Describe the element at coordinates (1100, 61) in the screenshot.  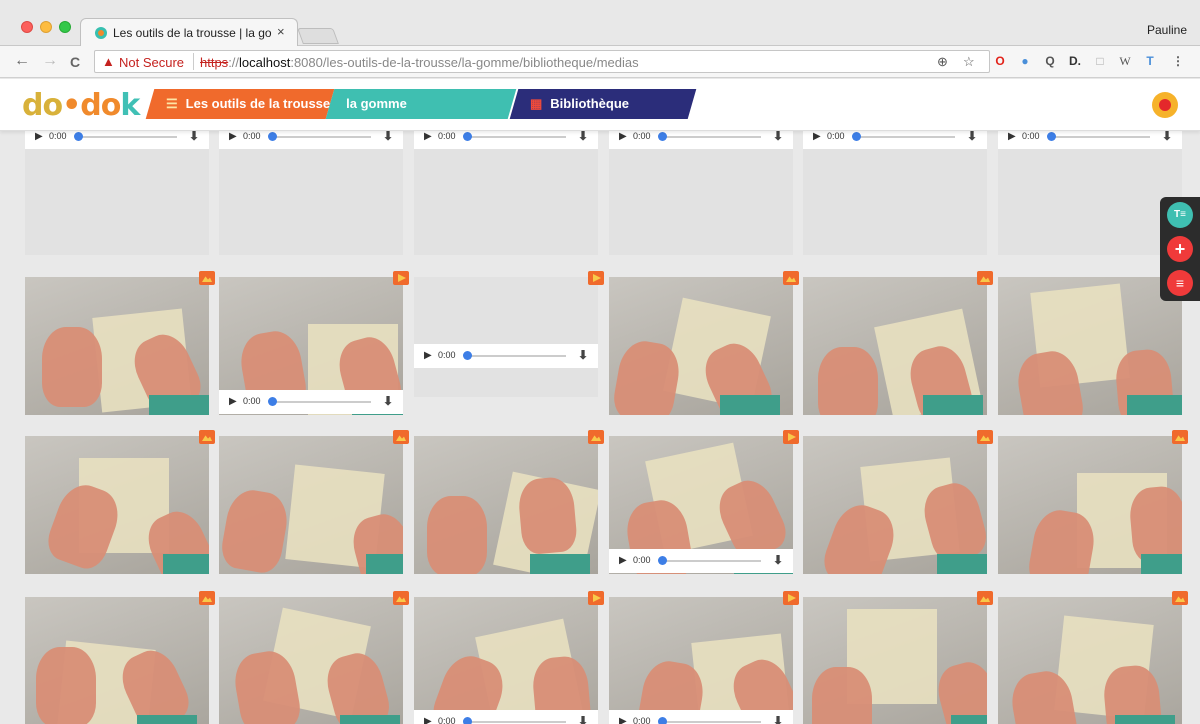
I see `page-extension-icon: □` at that location.